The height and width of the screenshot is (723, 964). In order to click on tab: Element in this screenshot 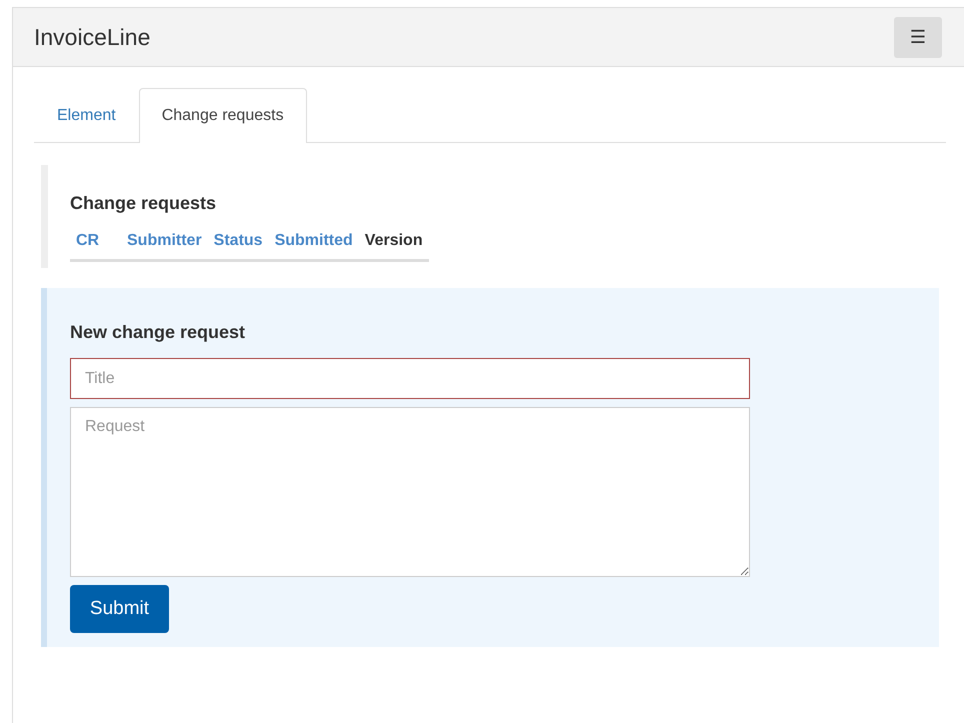, I will do `click(86, 115)`.